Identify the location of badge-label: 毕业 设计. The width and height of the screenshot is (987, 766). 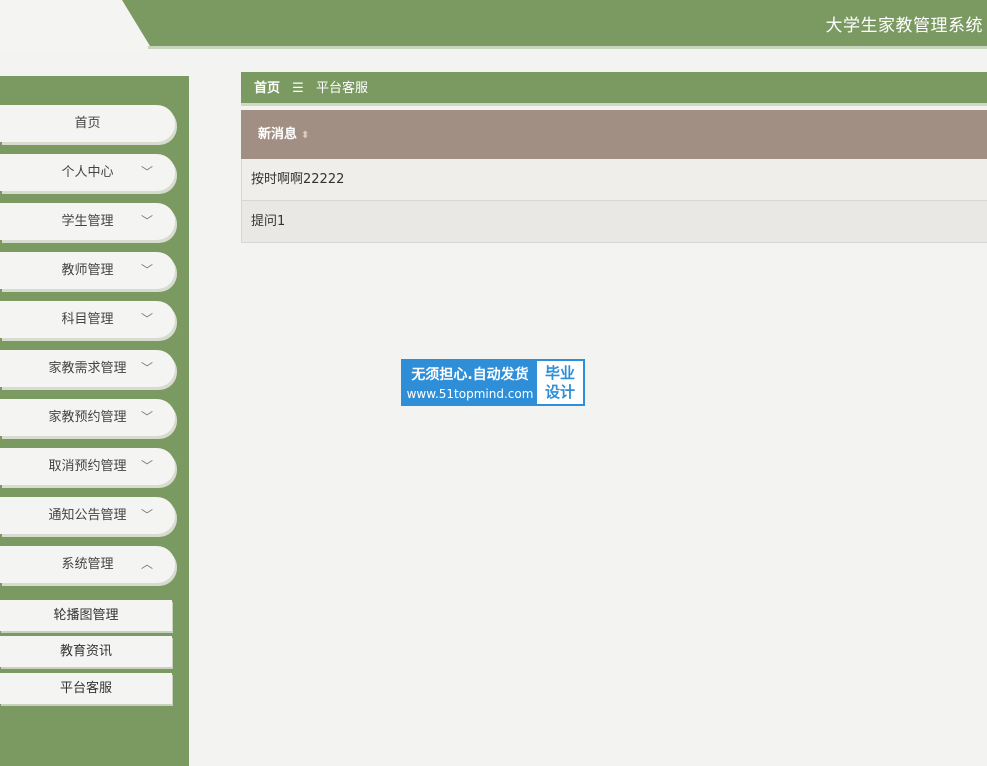
(560, 382).